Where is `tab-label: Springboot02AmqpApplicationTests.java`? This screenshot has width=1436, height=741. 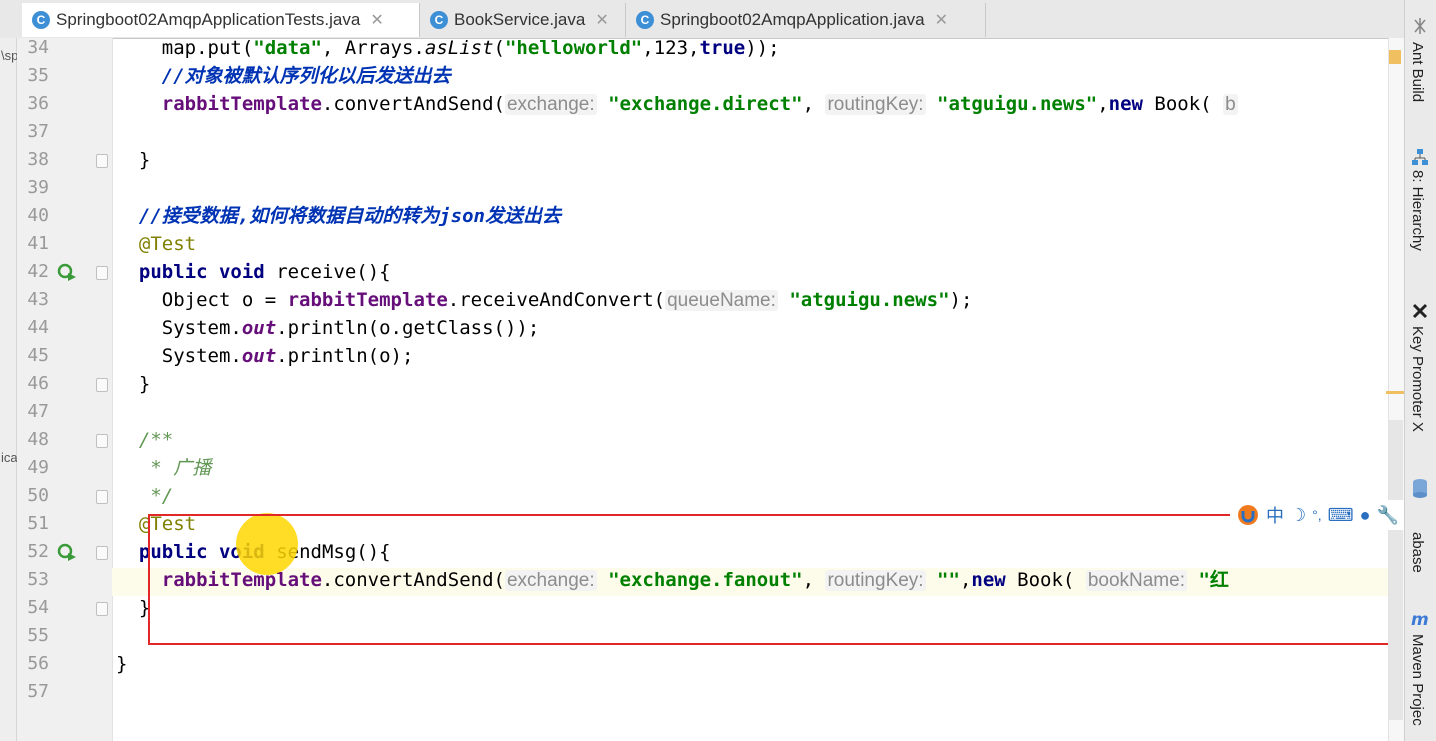
tab-label: Springboot02AmqpApplicationTests.java is located at coordinates (208, 19).